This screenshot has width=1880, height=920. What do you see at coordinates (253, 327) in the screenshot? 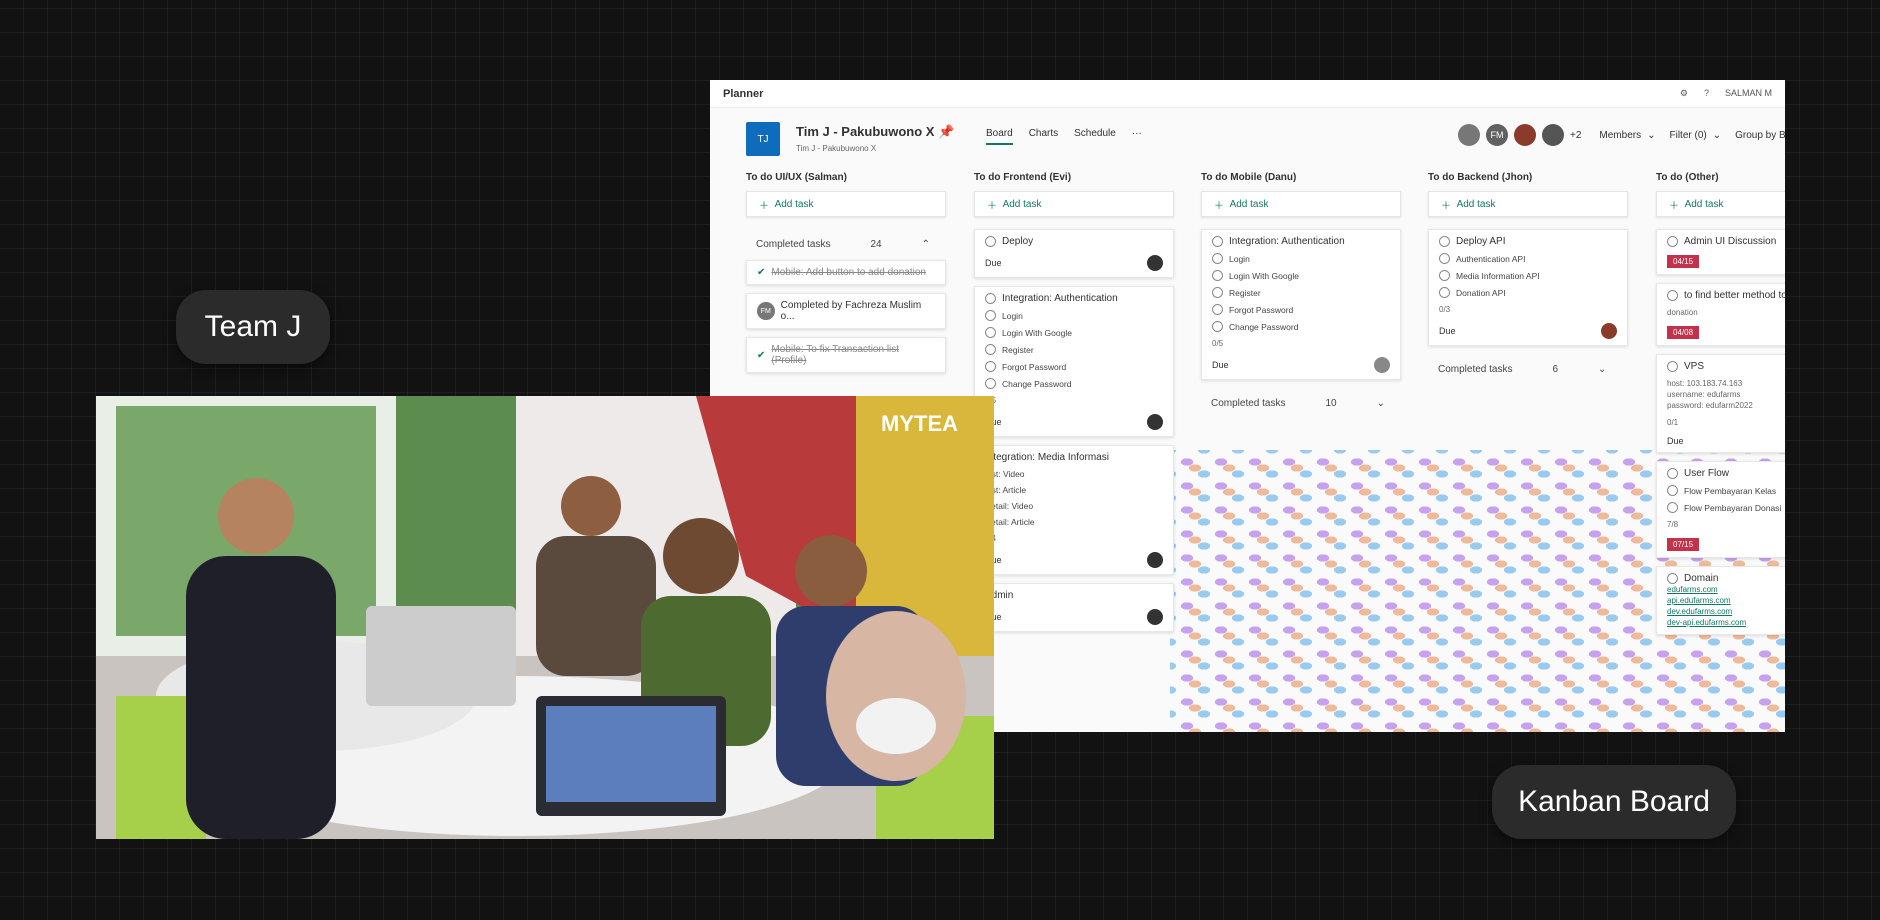
I see `team-j-label: Team J` at bounding box center [253, 327].